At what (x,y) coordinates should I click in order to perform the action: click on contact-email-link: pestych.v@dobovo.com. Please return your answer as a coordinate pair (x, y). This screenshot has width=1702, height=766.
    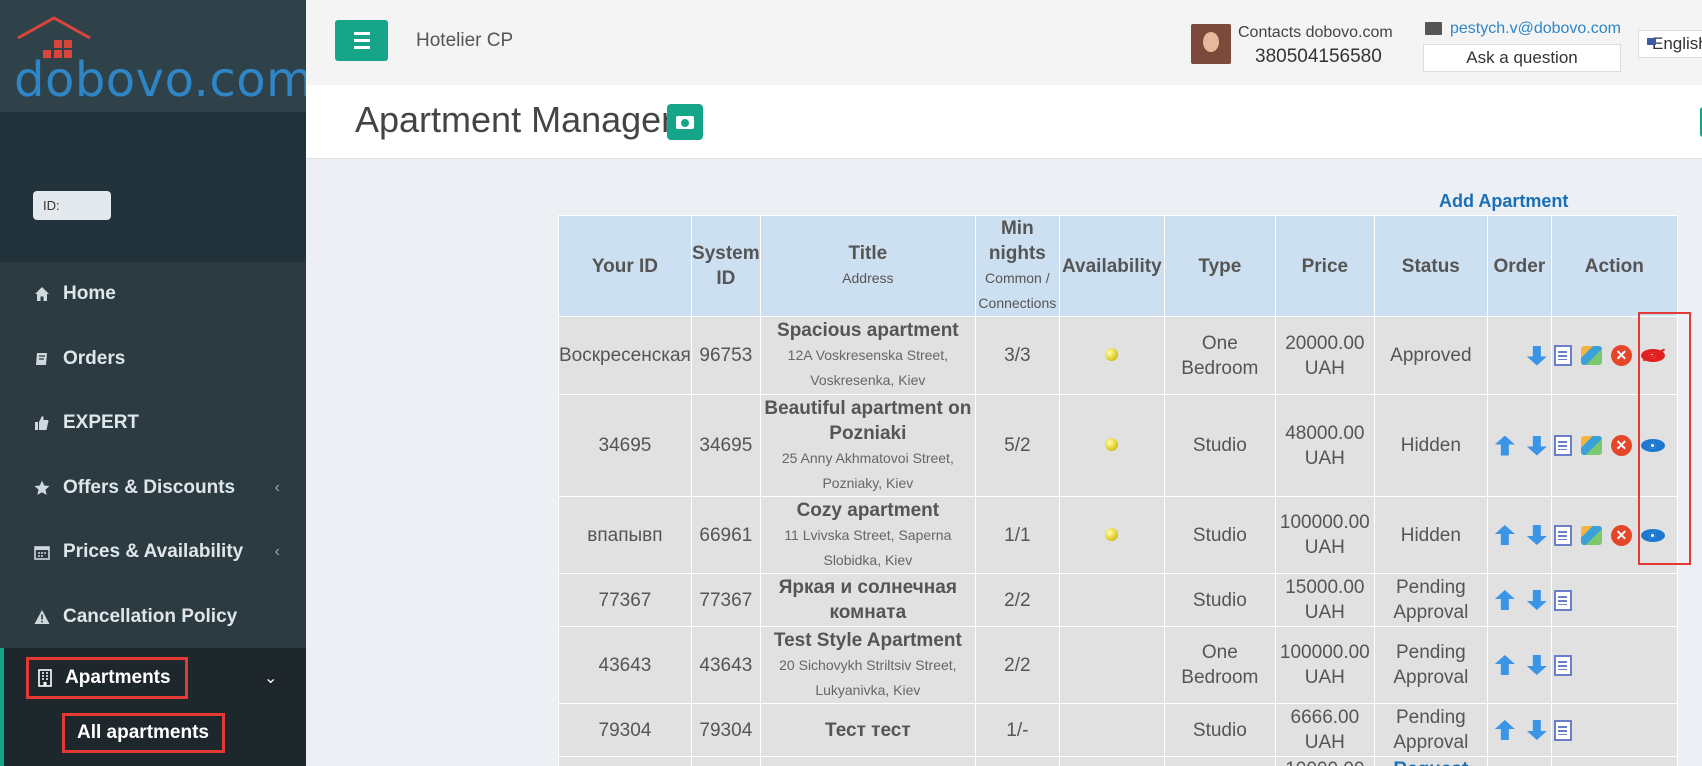
    Looking at the image, I should click on (1535, 29).